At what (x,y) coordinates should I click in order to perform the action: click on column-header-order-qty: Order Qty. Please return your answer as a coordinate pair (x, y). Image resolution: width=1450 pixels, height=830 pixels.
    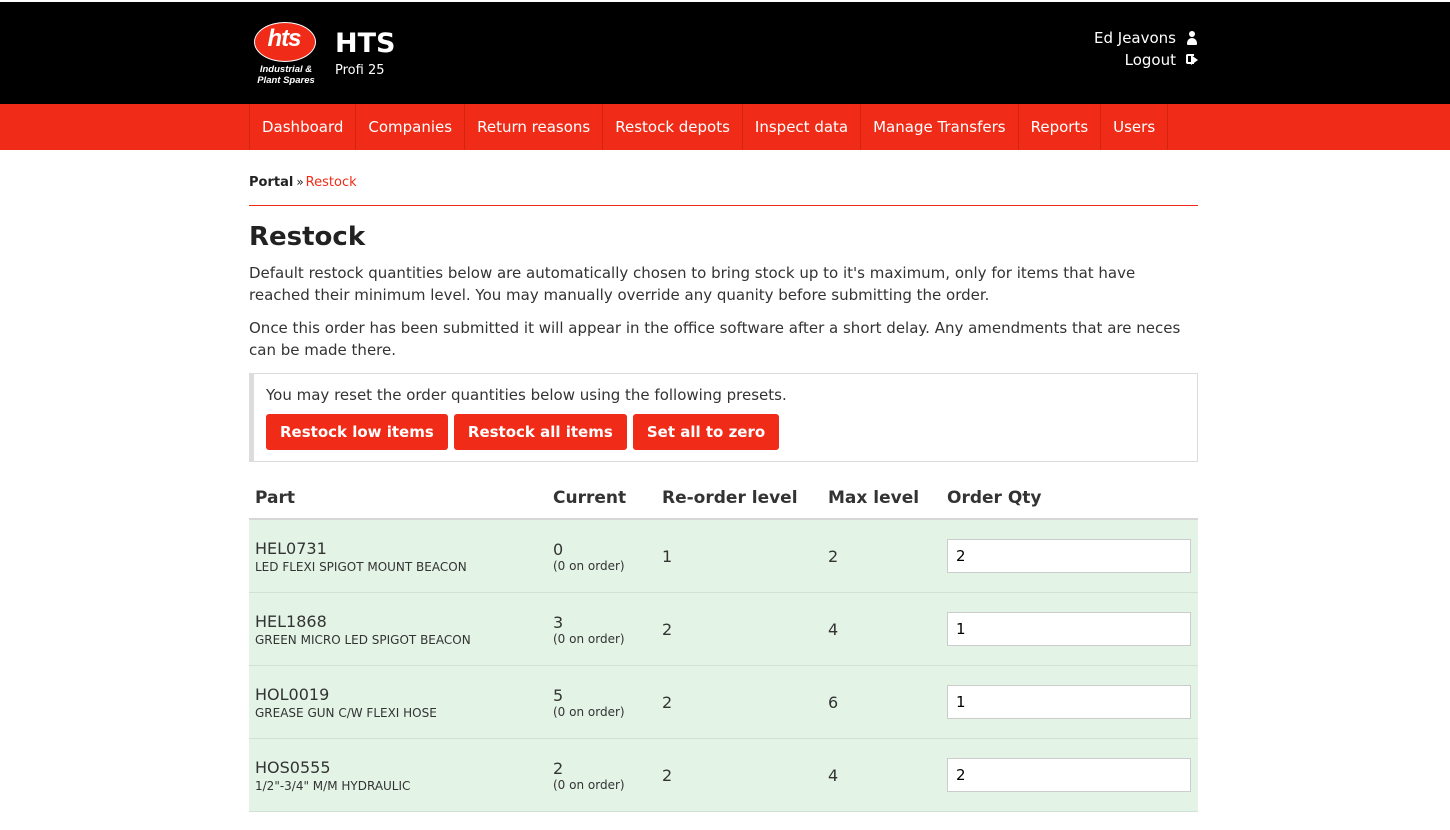
    Looking at the image, I should click on (1069, 499).